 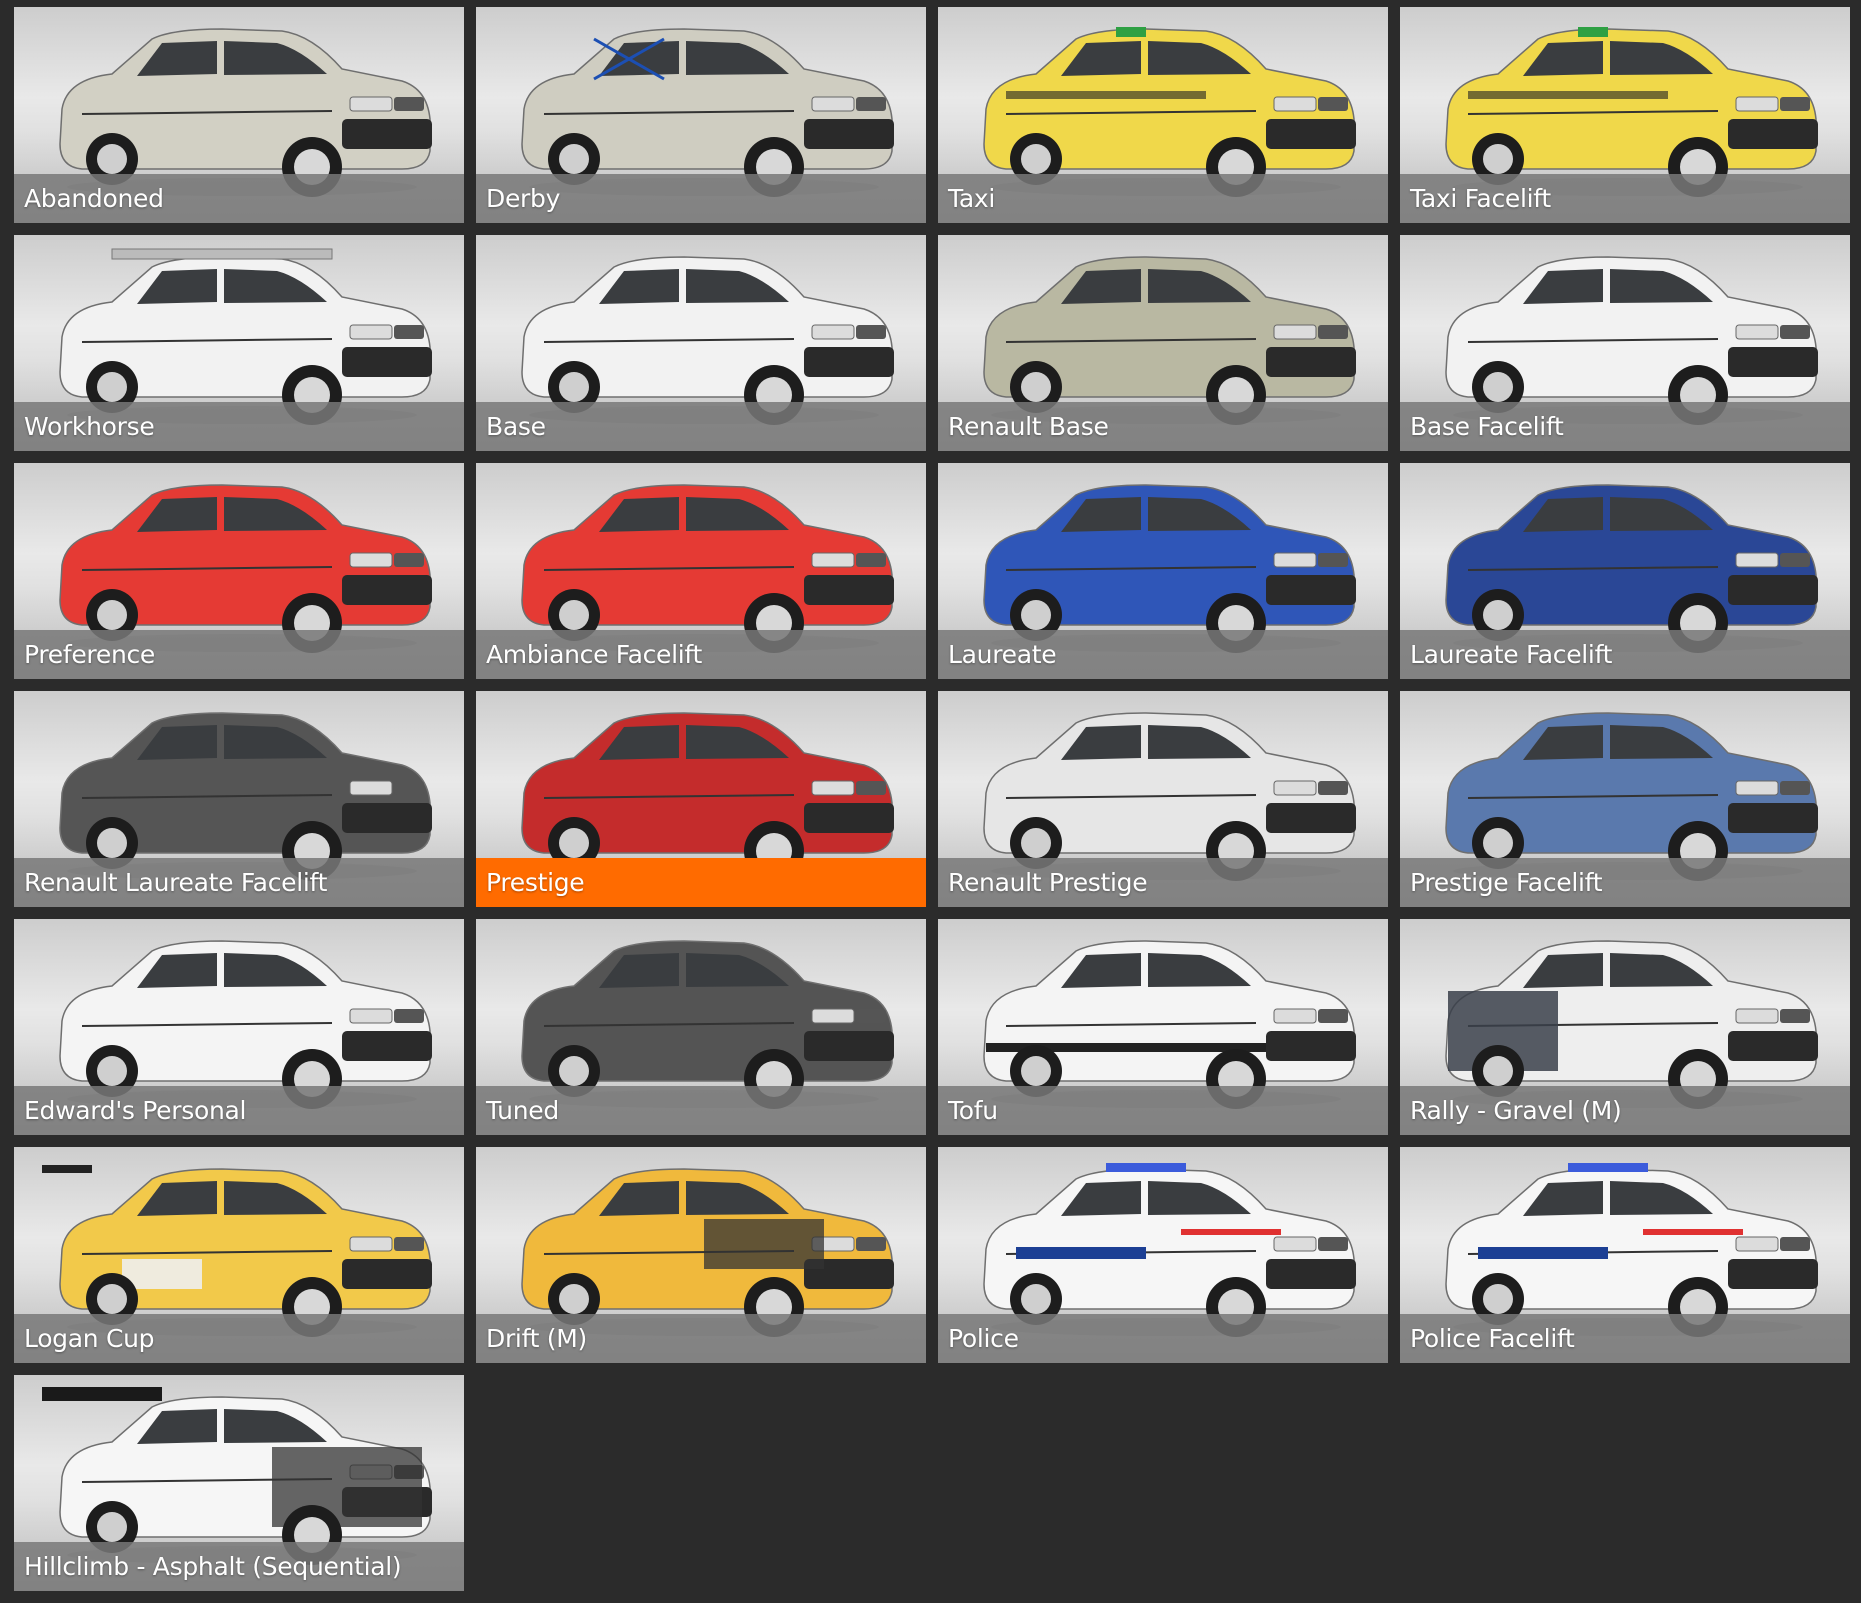 I want to click on config-tile: Tuned, so click(x=701, y=1027).